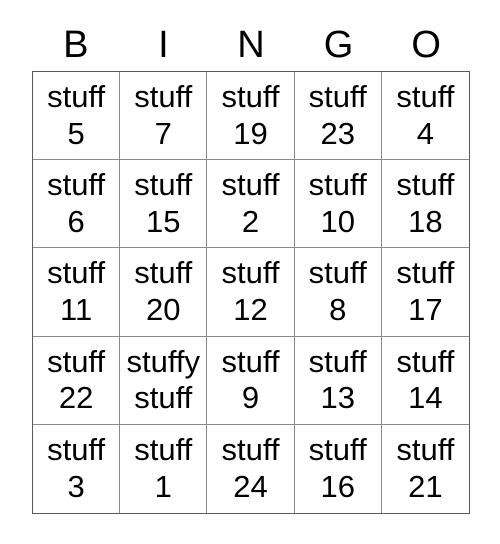 Image resolution: width=500 pixels, height=544 pixels. I want to click on bingo-cell-label: stuff 13, so click(337, 379).